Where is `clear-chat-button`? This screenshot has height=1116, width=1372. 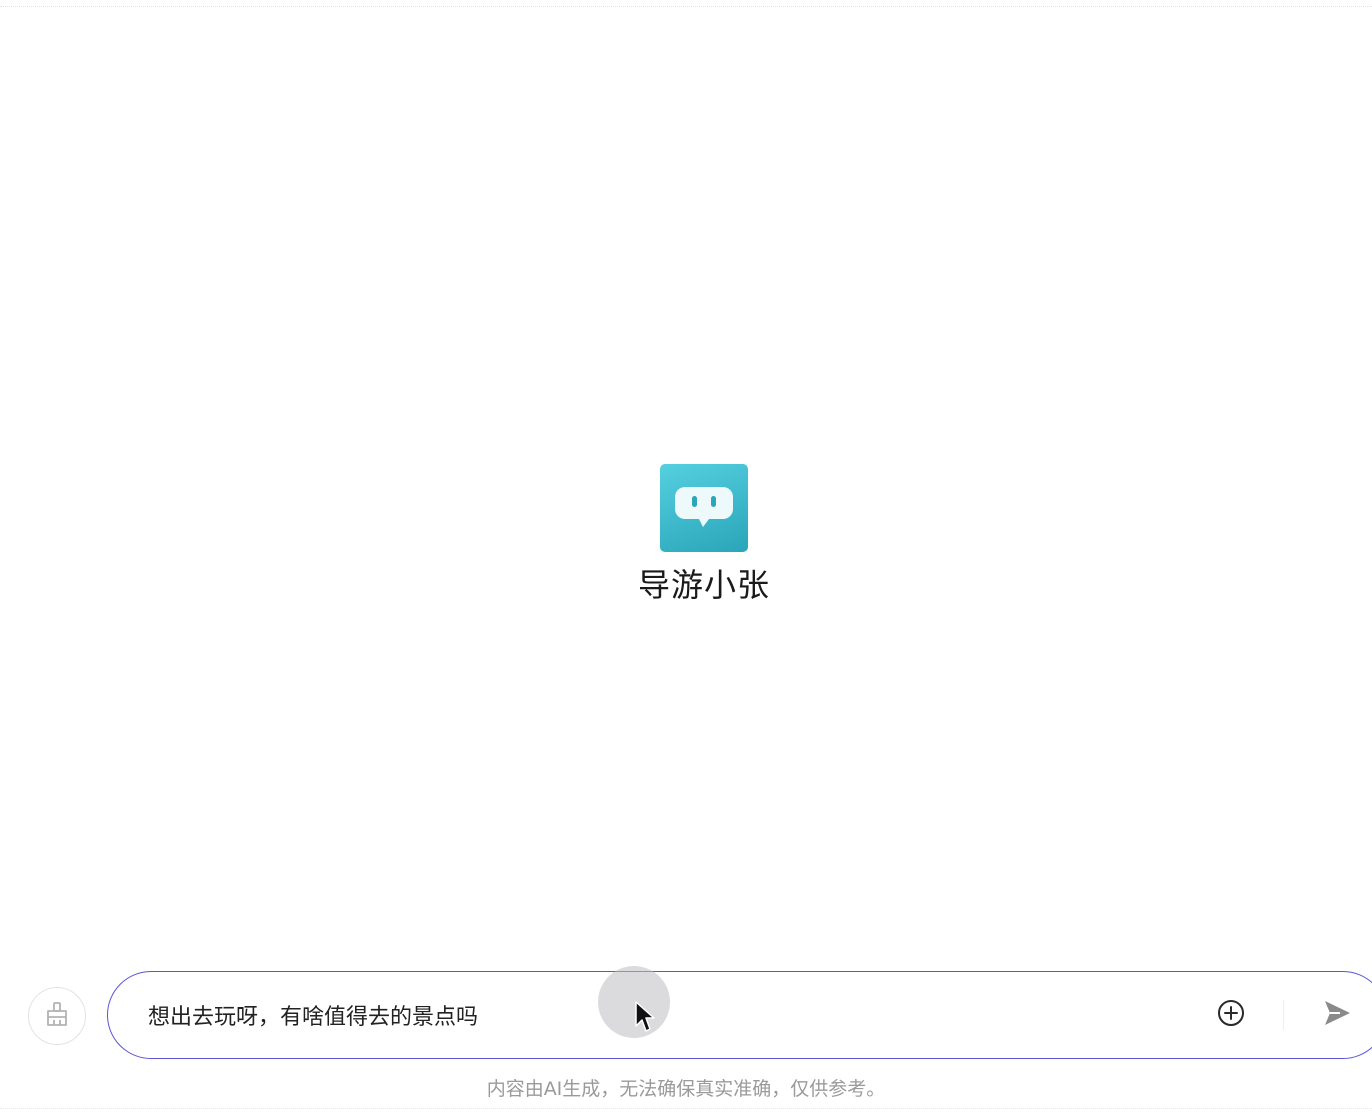 clear-chat-button is located at coordinates (57, 1016).